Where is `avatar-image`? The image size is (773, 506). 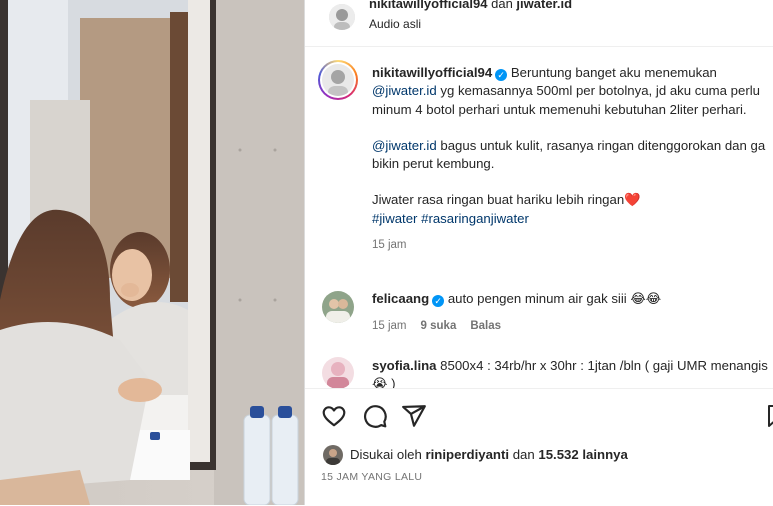 avatar-image is located at coordinates (342, 17).